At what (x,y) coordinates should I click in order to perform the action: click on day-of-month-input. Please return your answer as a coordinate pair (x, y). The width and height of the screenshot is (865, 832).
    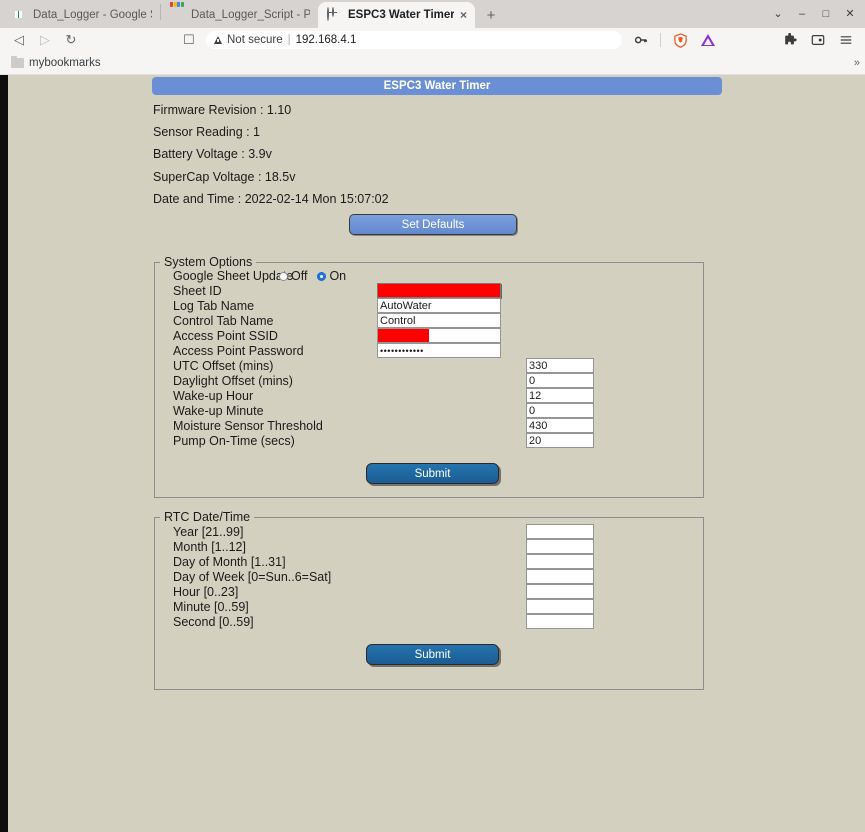
    Looking at the image, I should click on (560, 561).